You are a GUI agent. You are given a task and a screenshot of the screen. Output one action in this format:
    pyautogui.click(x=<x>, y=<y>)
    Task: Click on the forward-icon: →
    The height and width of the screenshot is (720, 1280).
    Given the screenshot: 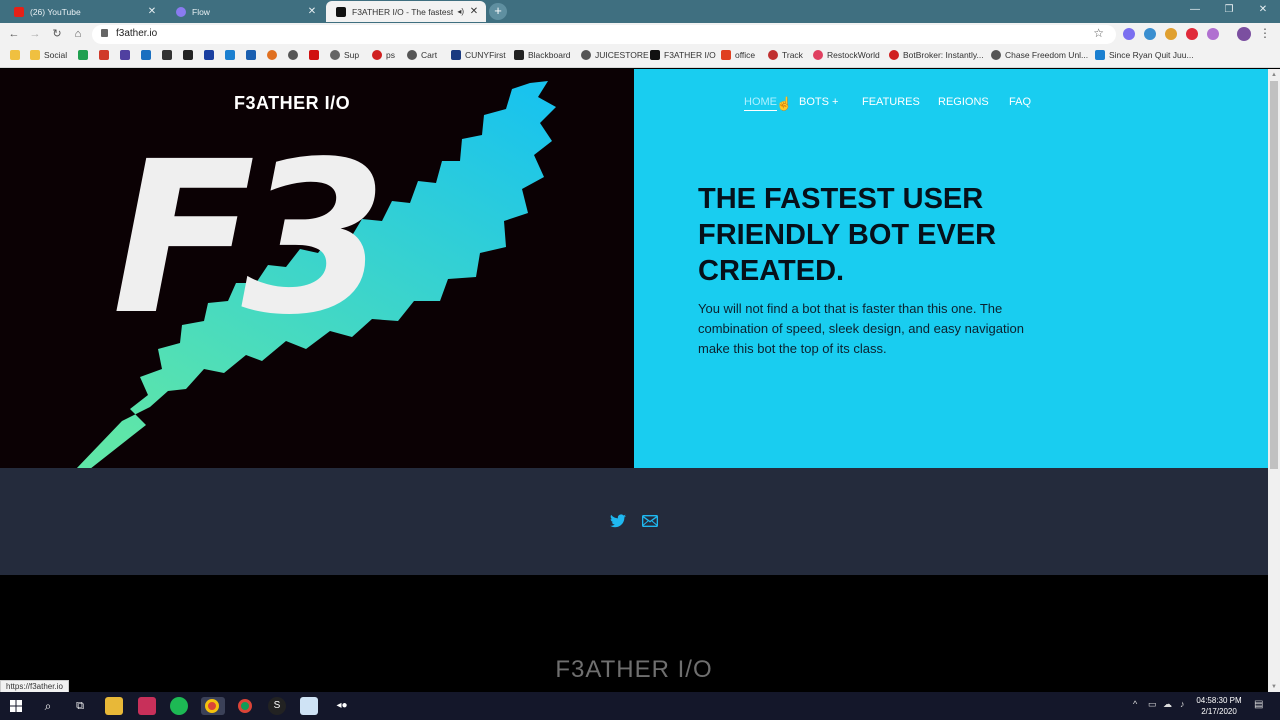 What is the action you would take?
    pyautogui.click(x=35, y=34)
    